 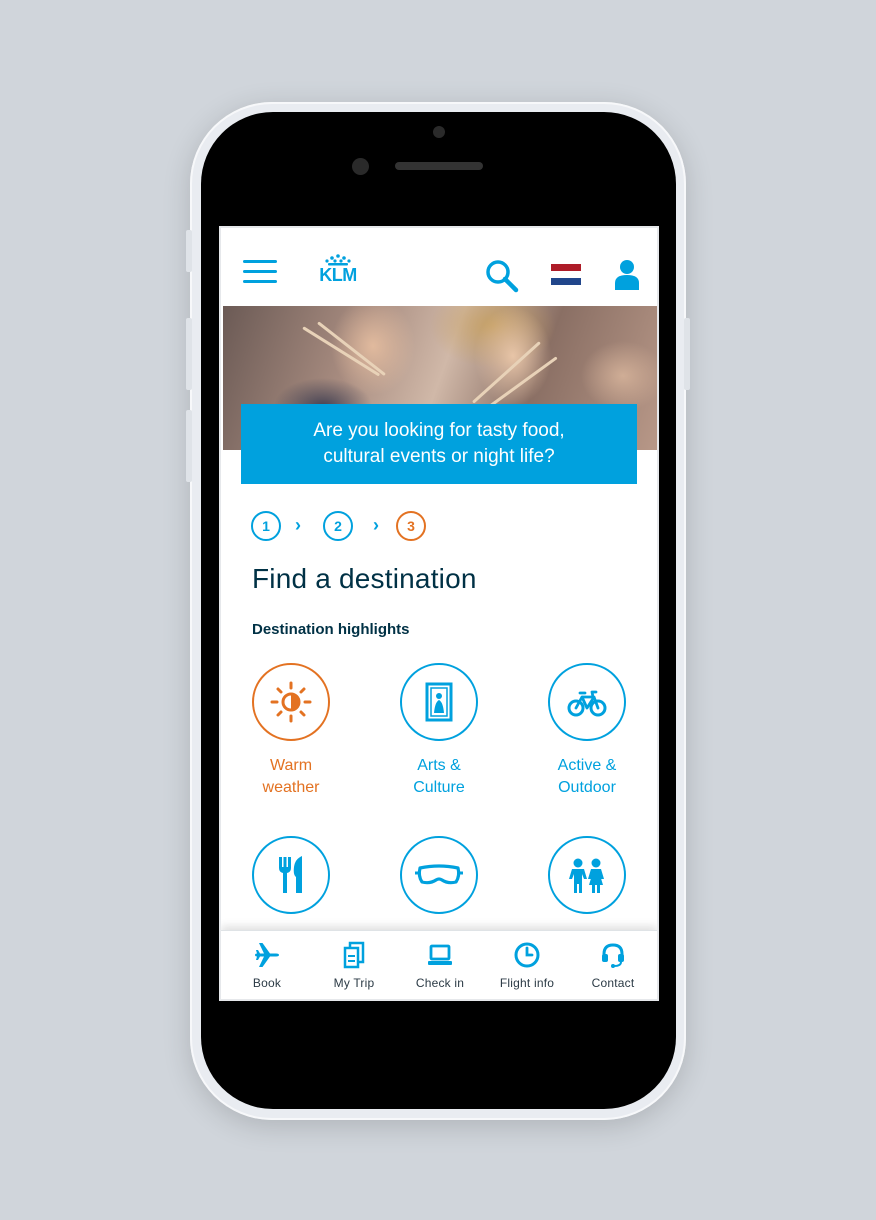 I want to click on step-3: 3, so click(x=411, y=526).